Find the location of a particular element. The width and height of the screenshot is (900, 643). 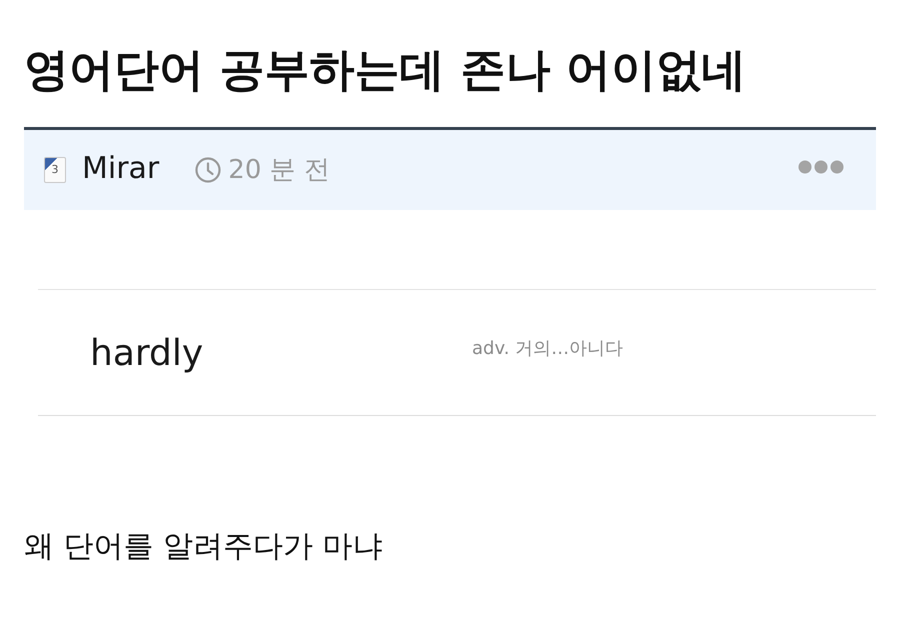

post-time: 20 분 전 is located at coordinates (279, 170).